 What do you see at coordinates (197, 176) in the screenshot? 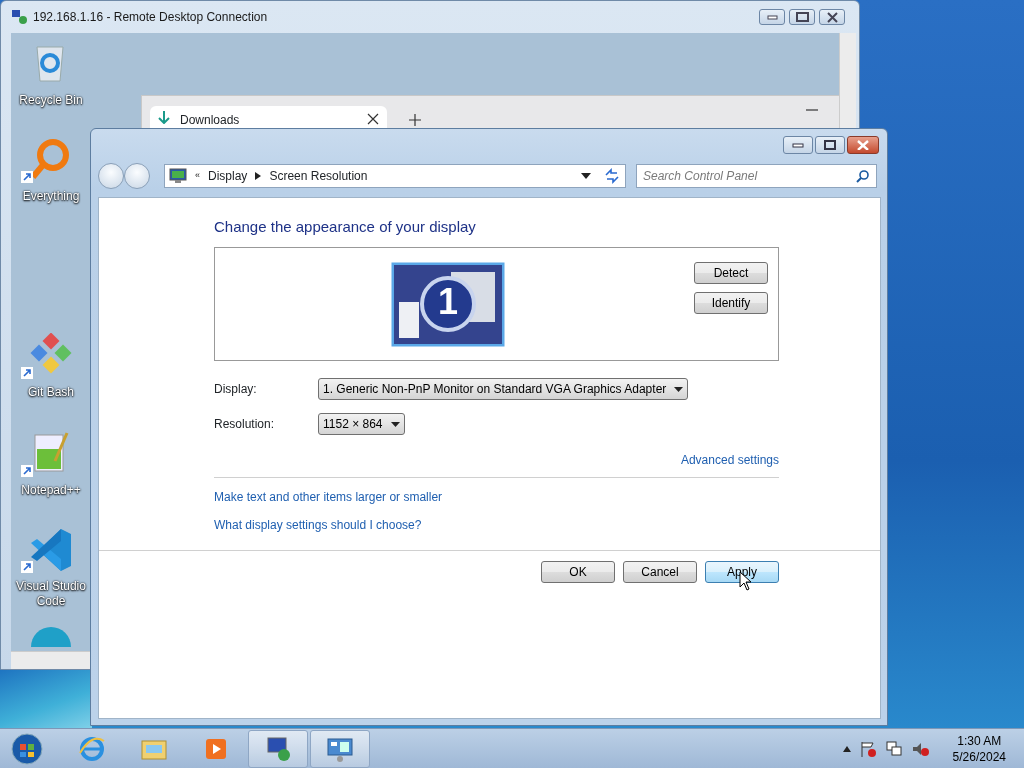
I see `overflow-chevron: «` at bounding box center [197, 176].